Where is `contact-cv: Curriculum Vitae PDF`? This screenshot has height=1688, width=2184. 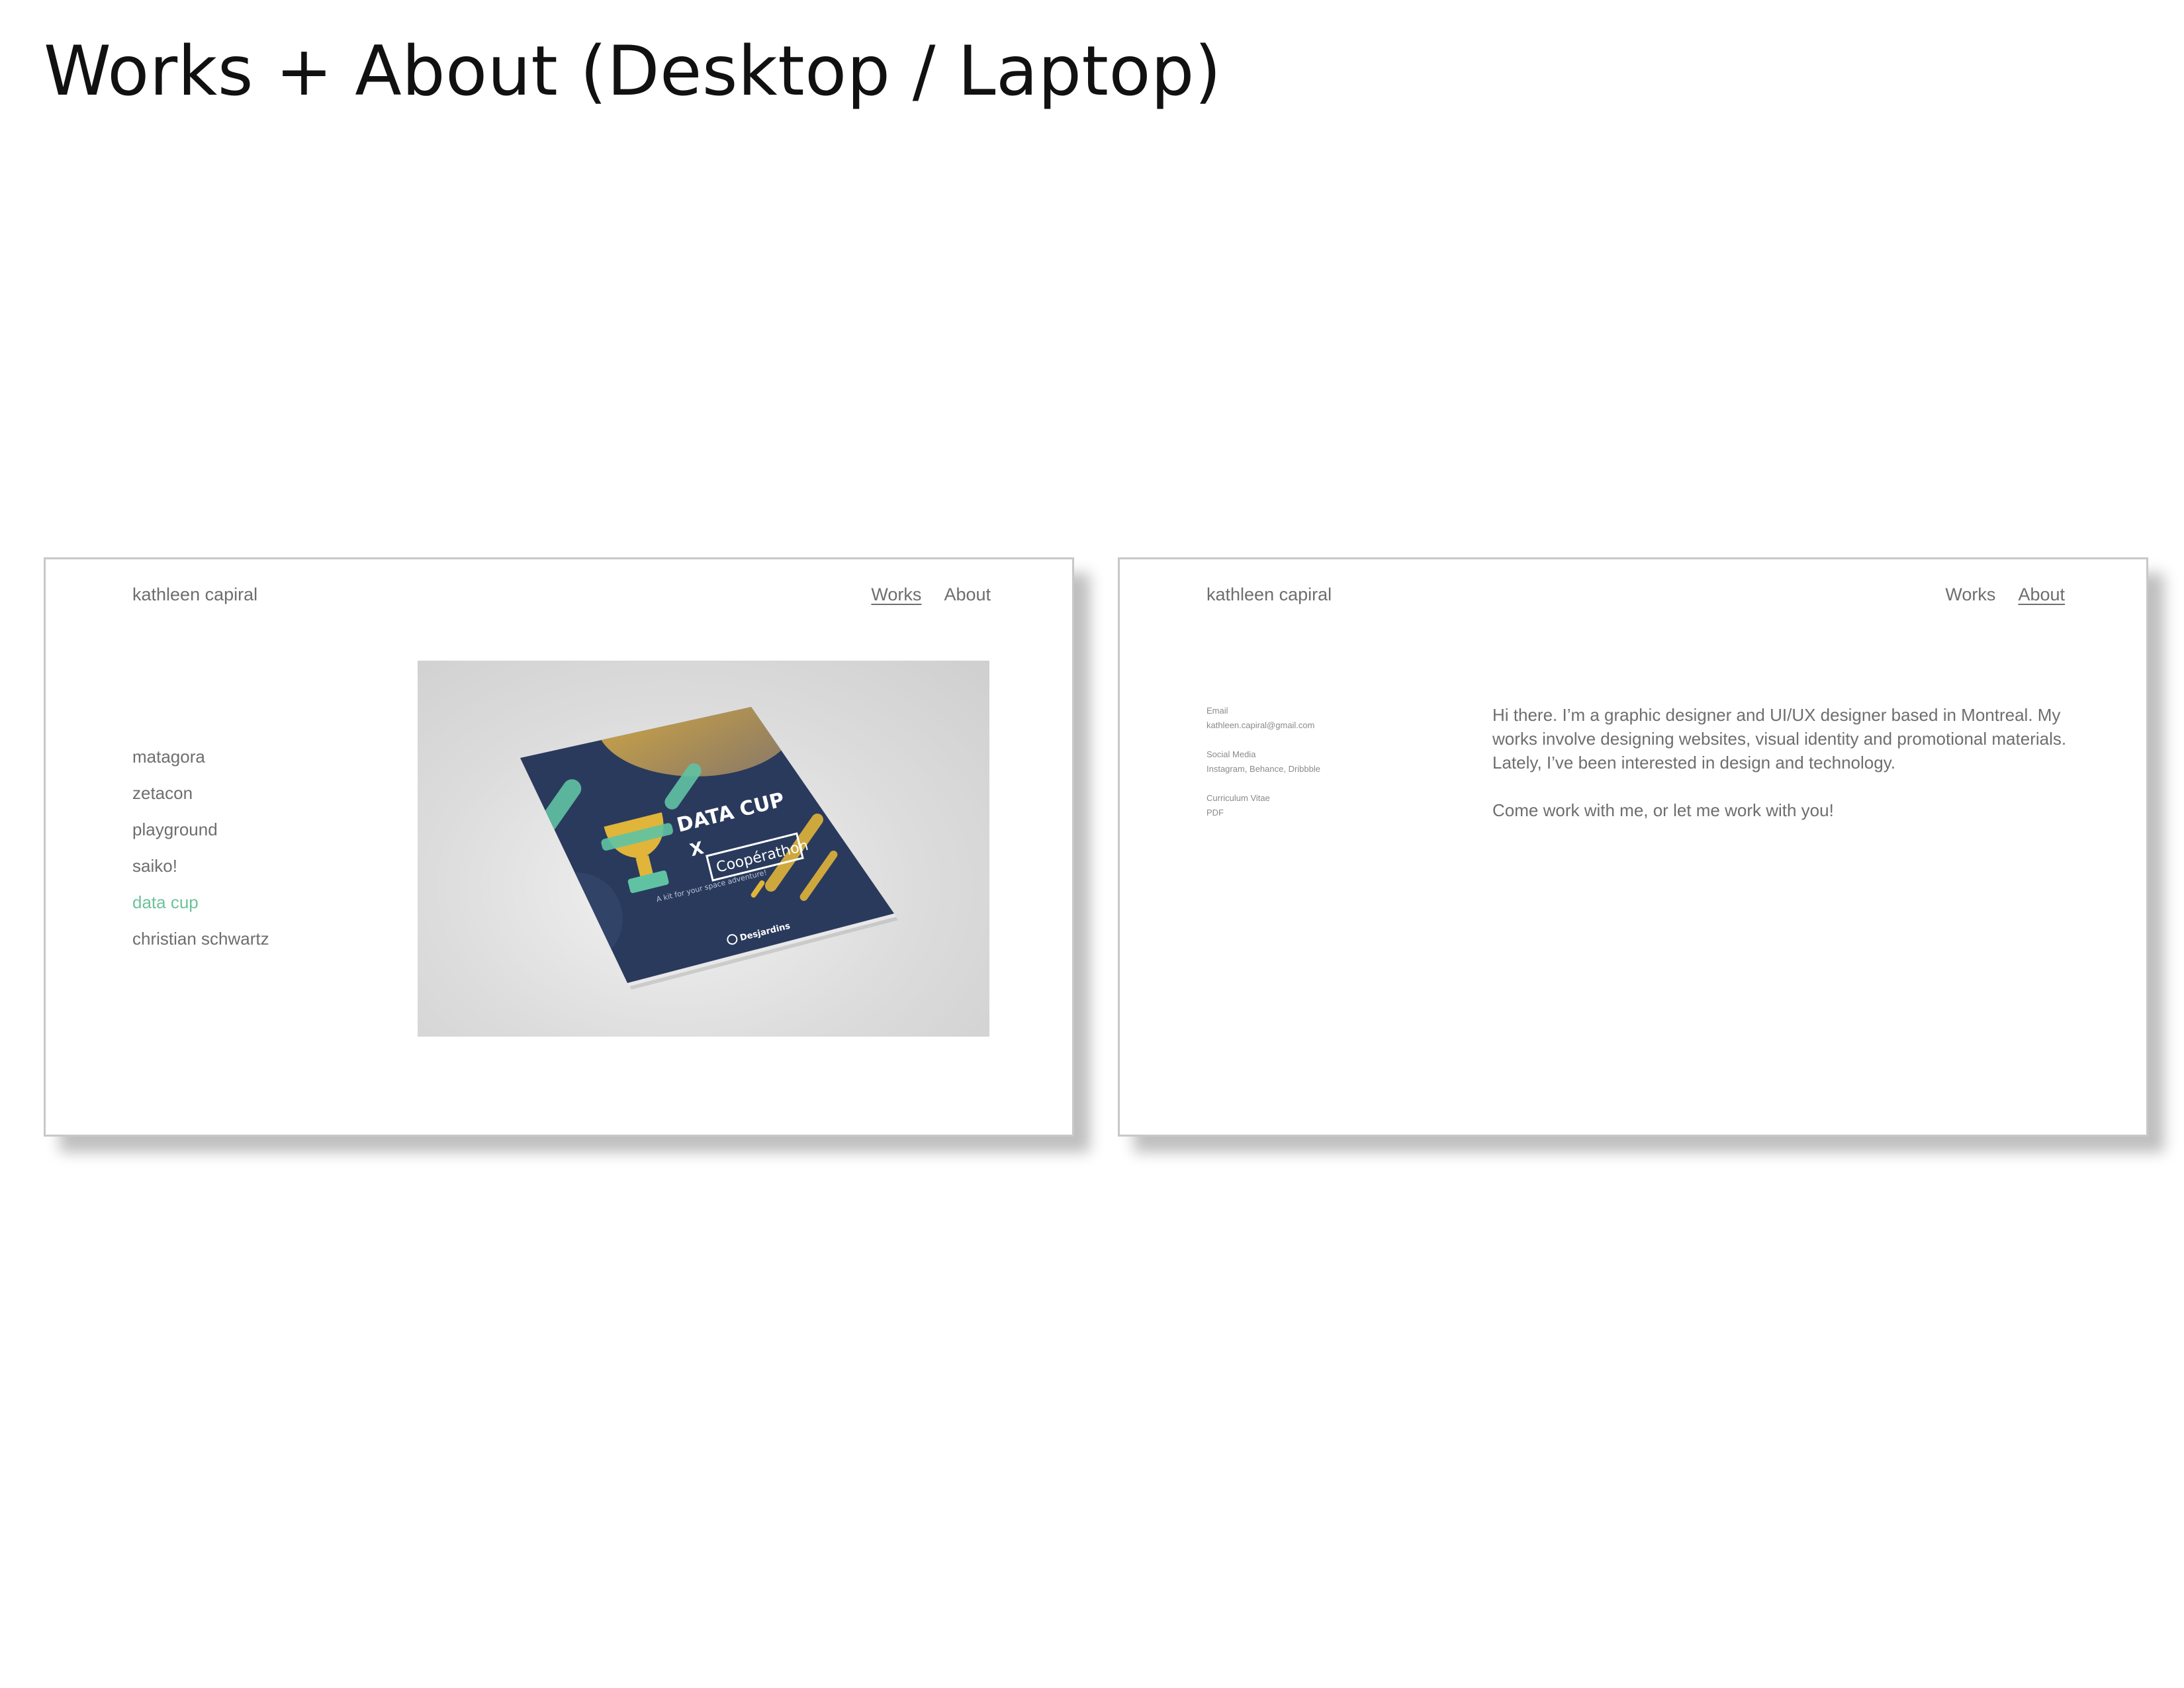 contact-cv: Curriculum Vitae PDF is located at coordinates (1263, 805).